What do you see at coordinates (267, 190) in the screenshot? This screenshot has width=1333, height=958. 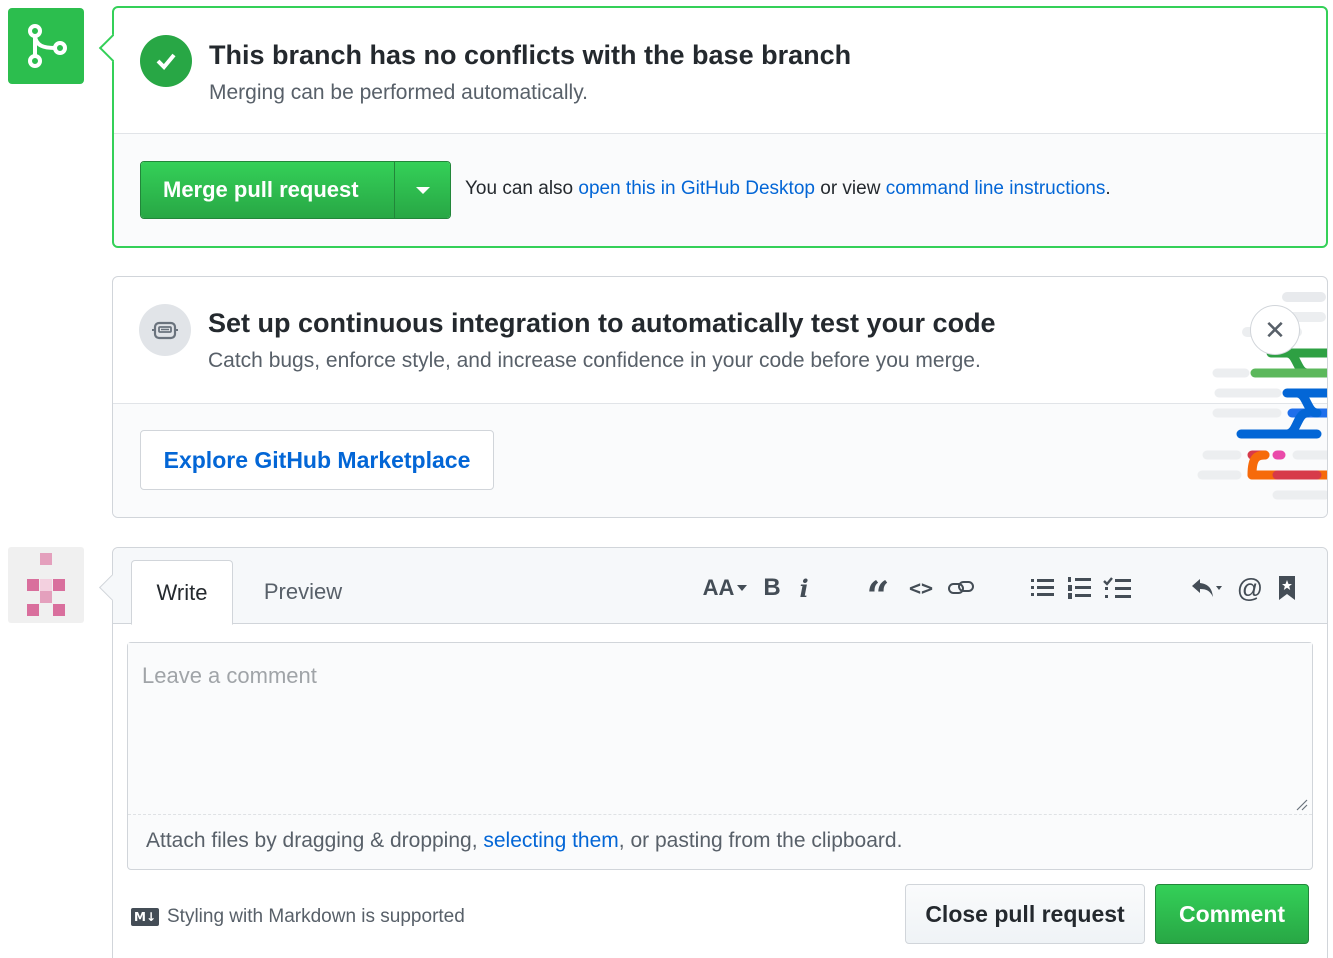 I see `merge-pull-request-button: Merge pull request` at bounding box center [267, 190].